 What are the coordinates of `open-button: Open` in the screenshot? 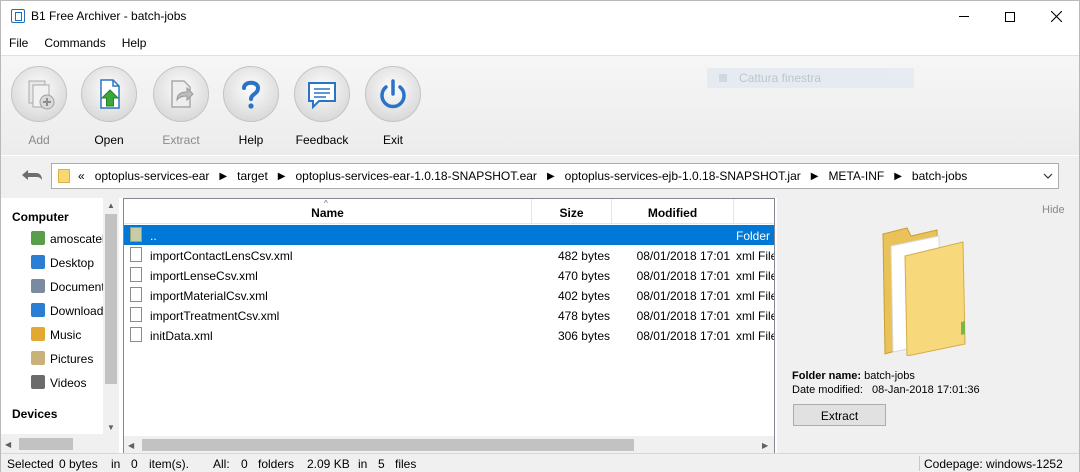 It's located at (109, 106).